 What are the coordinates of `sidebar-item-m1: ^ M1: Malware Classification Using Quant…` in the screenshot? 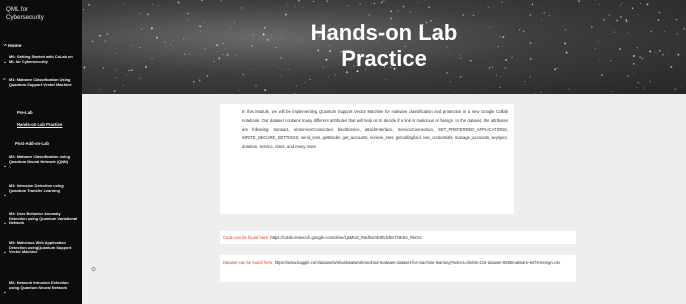 It's located at (41, 88).